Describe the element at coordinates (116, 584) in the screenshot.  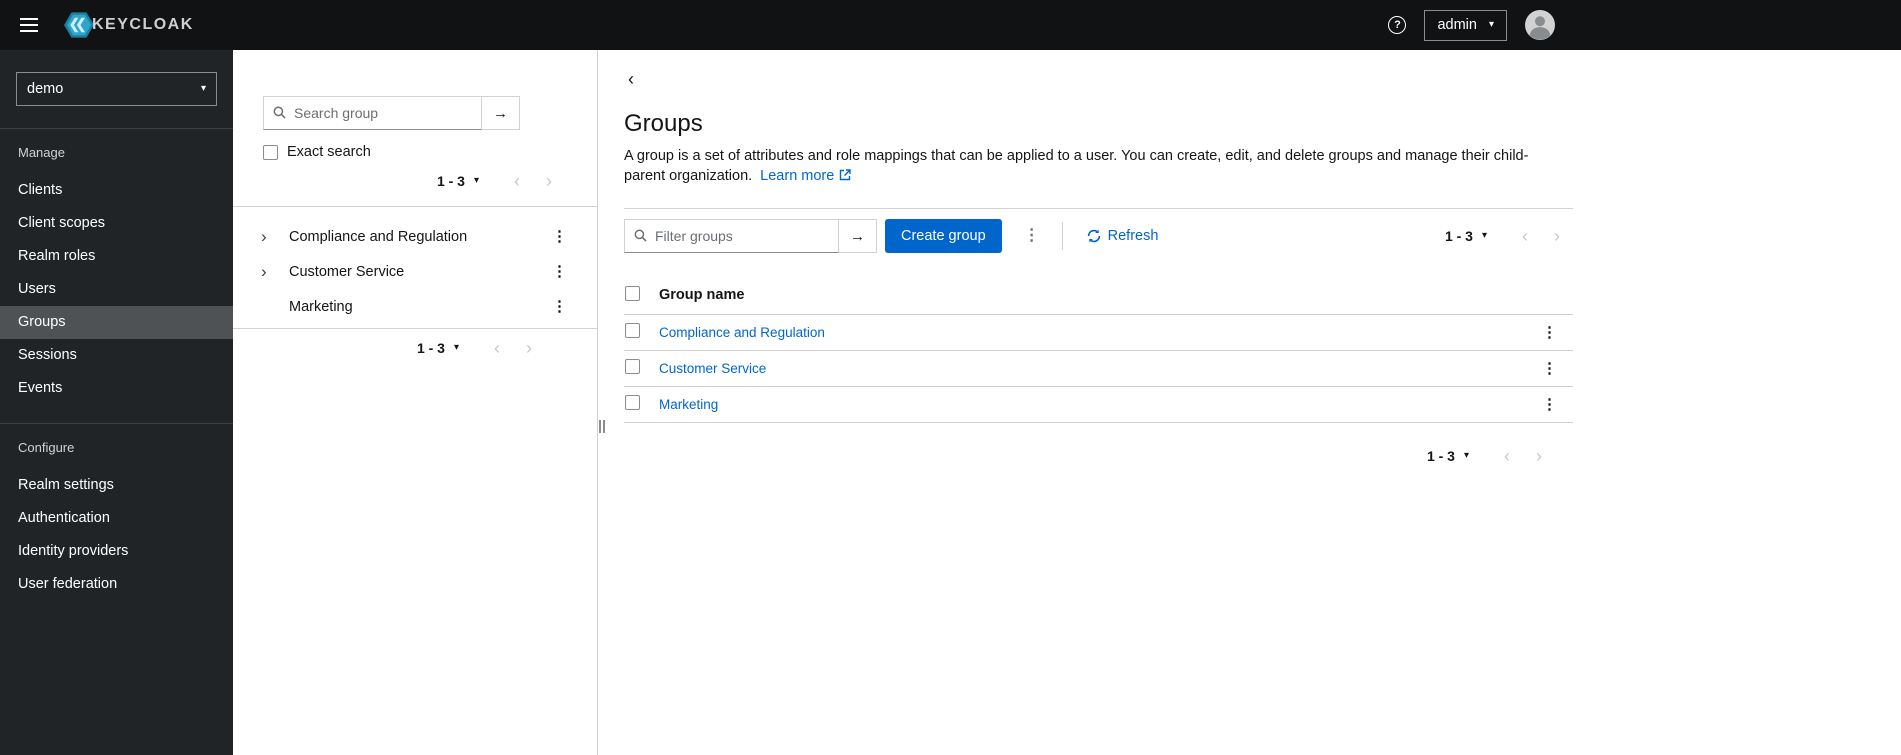
I see `sidebar-item-user-federation: User federation` at that location.